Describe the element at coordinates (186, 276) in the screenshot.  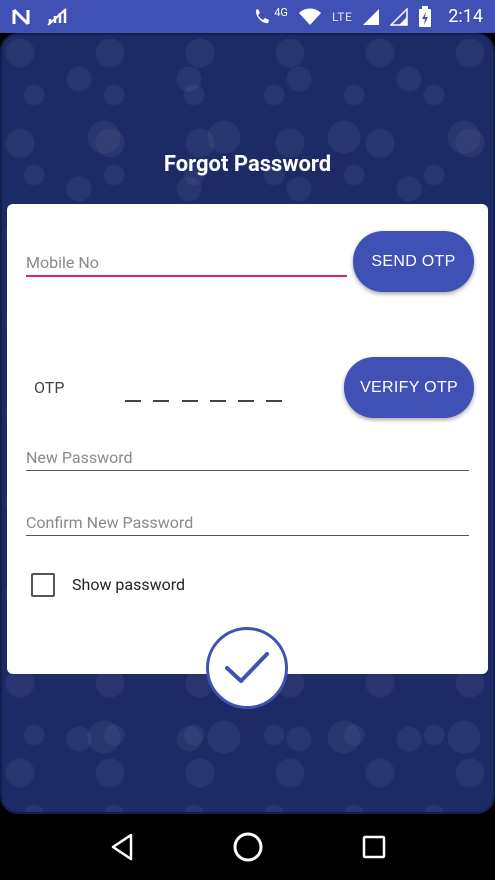
I see `mobile-input-underline` at that location.